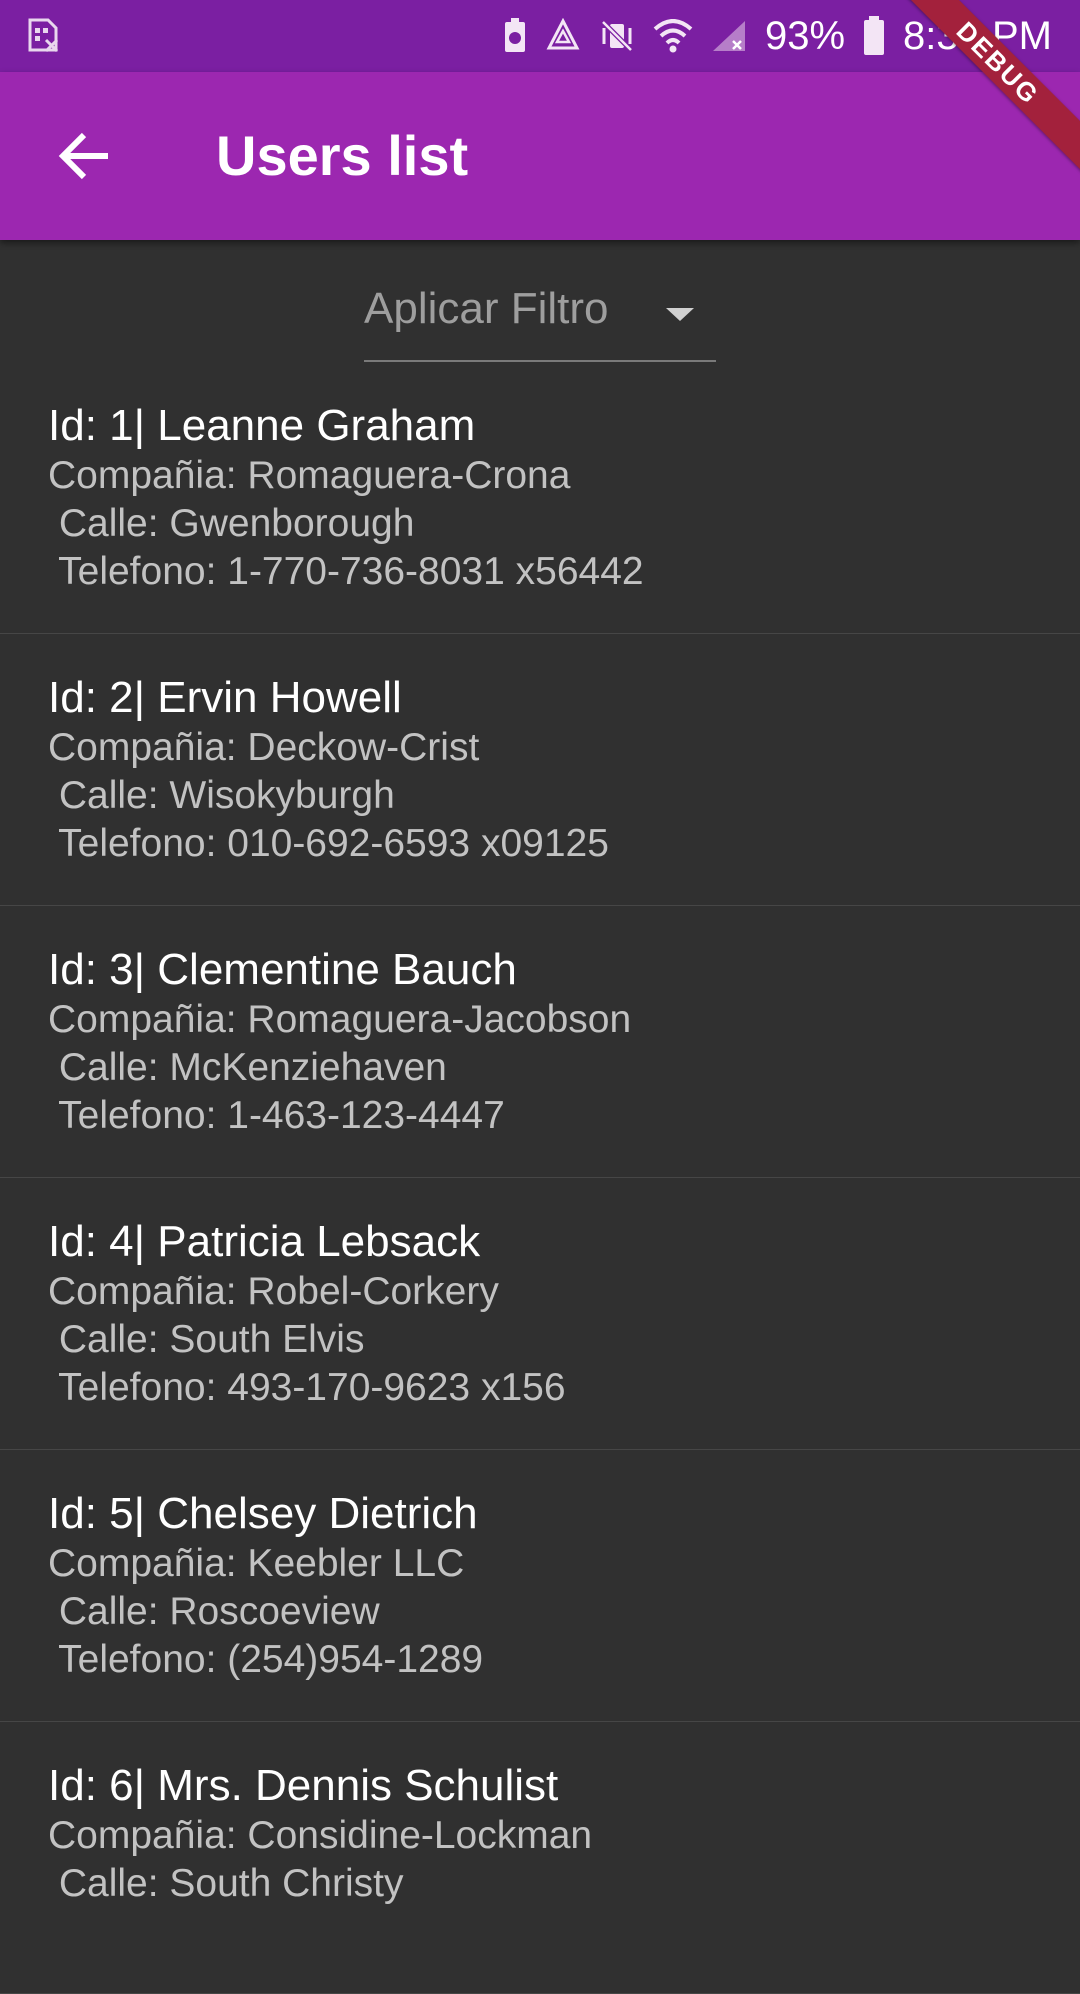 The width and height of the screenshot is (1080, 1994). I want to click on user-phone: Telefono: 1-463-123-4447, so click(276, 1115).